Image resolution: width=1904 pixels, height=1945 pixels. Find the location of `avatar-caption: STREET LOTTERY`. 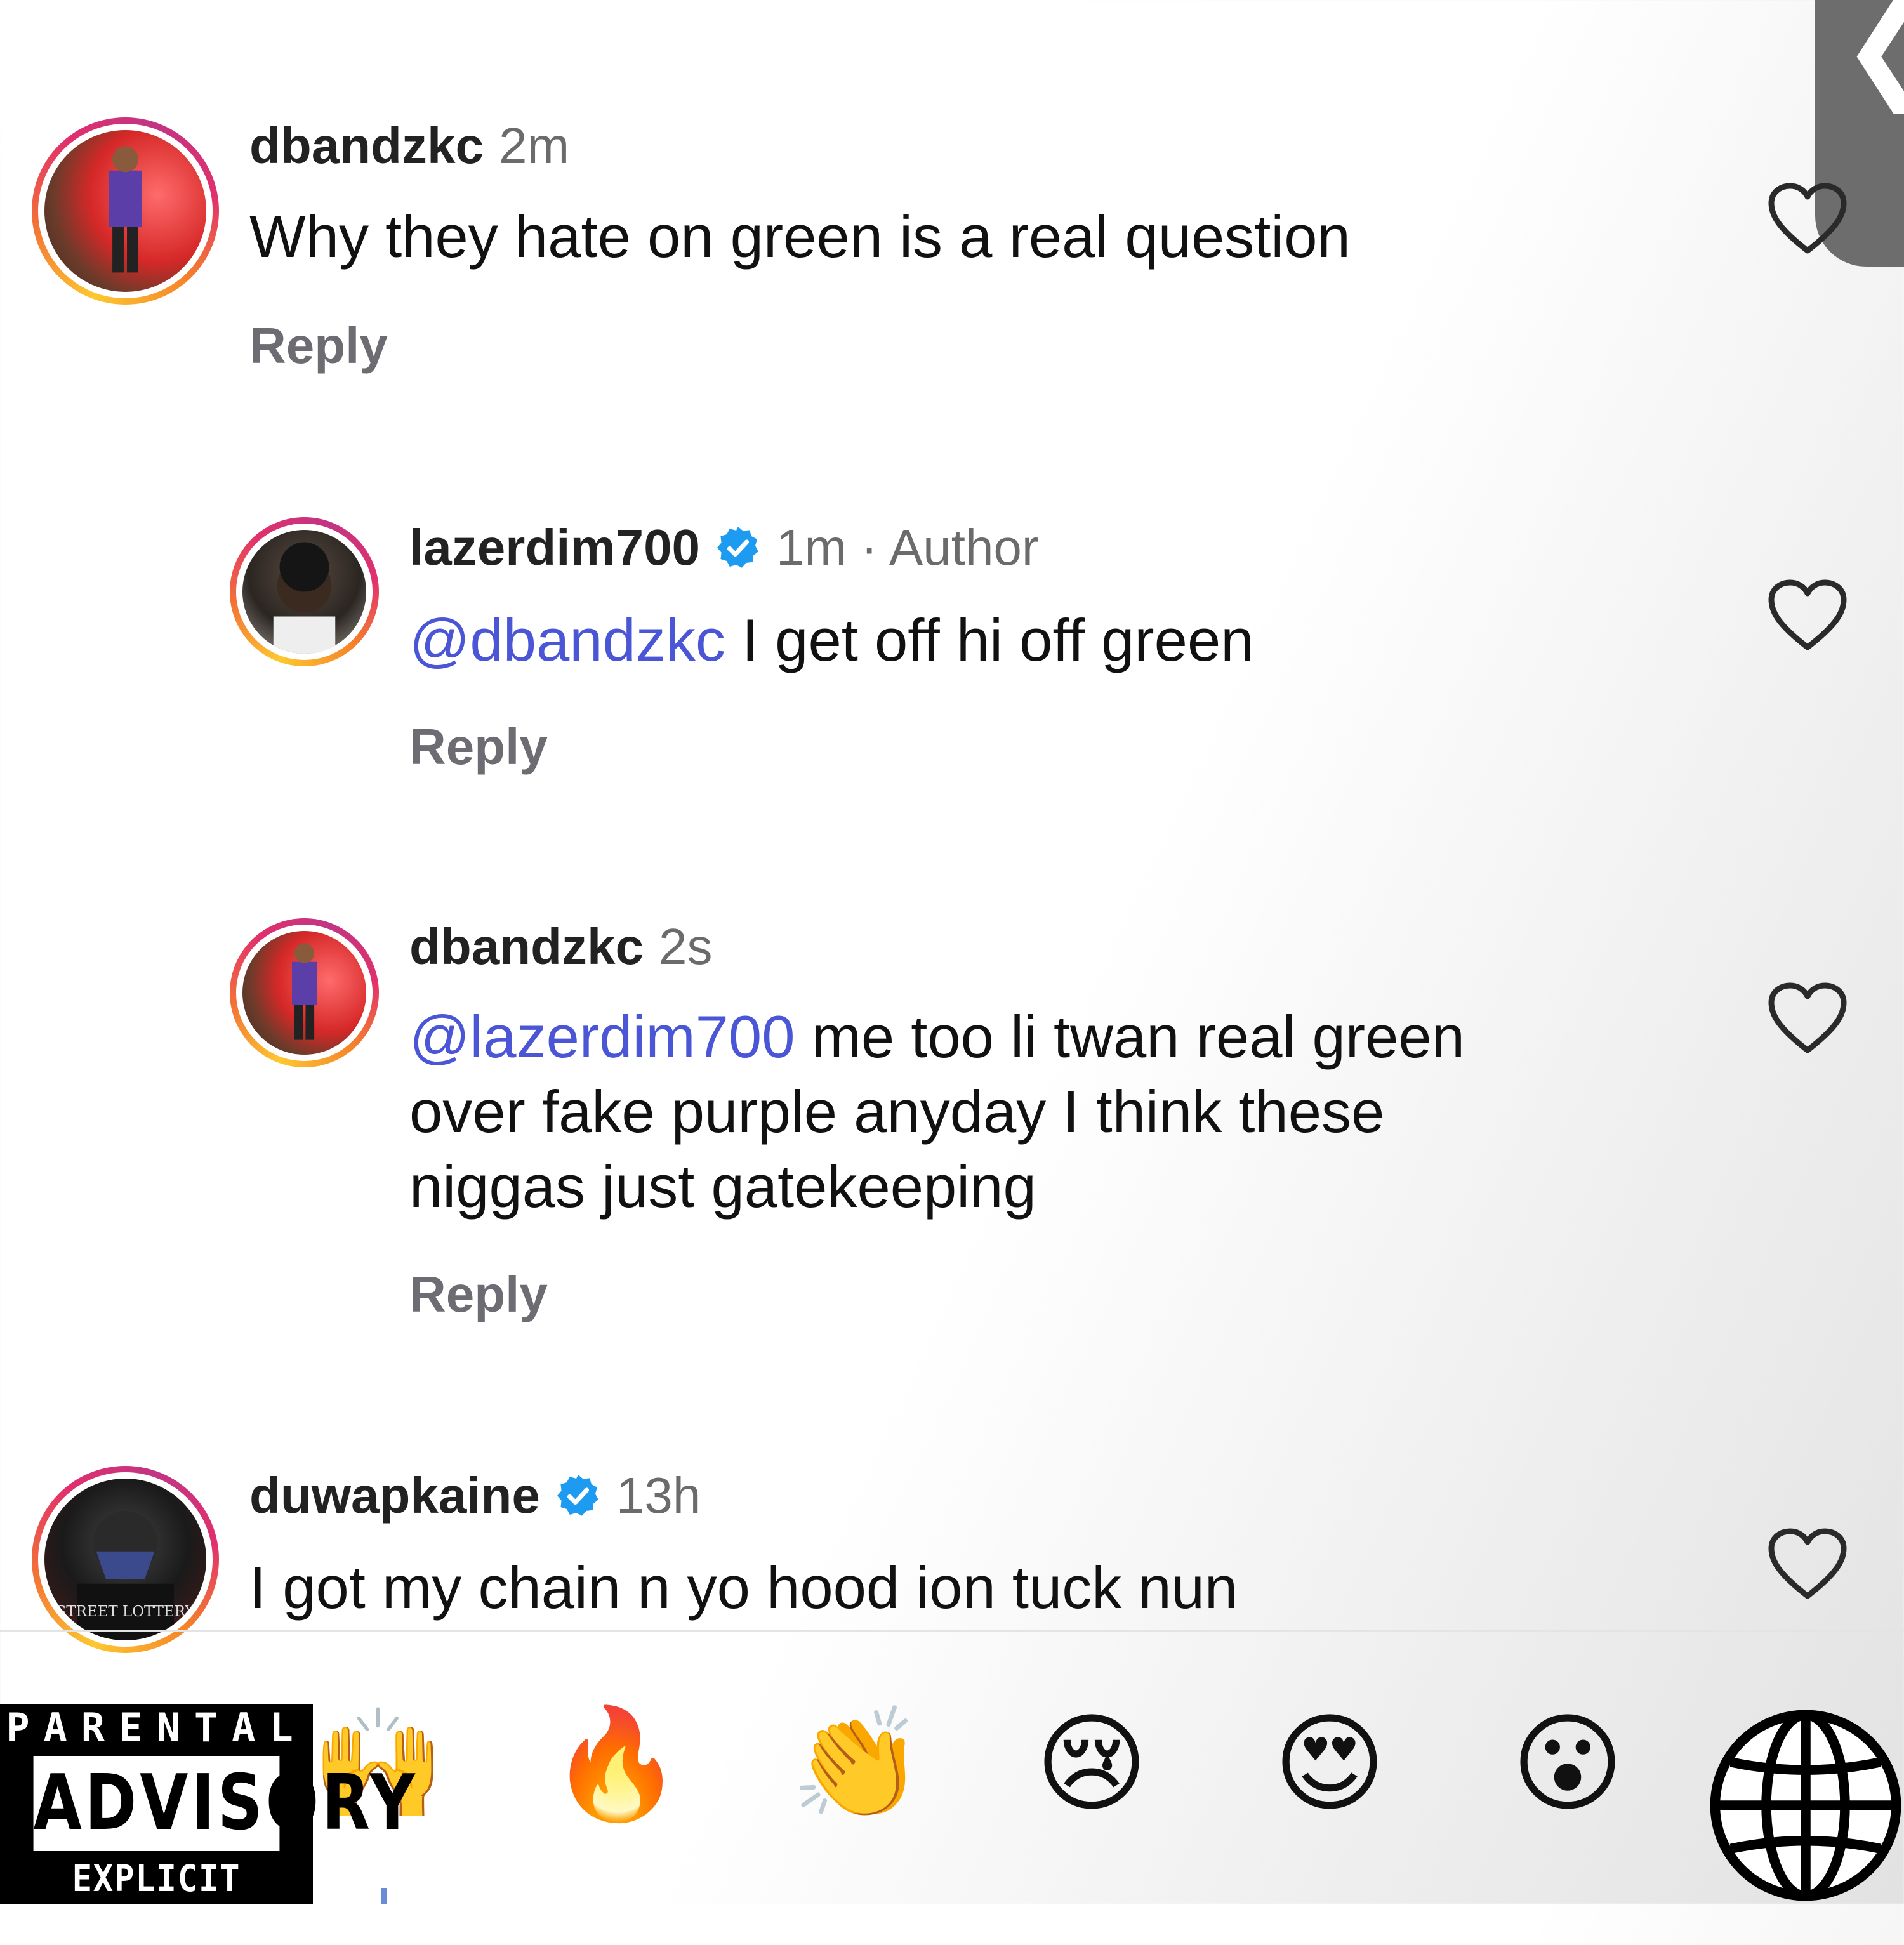

avatar-caption: STREET LOTTERY is located at coordinates (126, 1612).